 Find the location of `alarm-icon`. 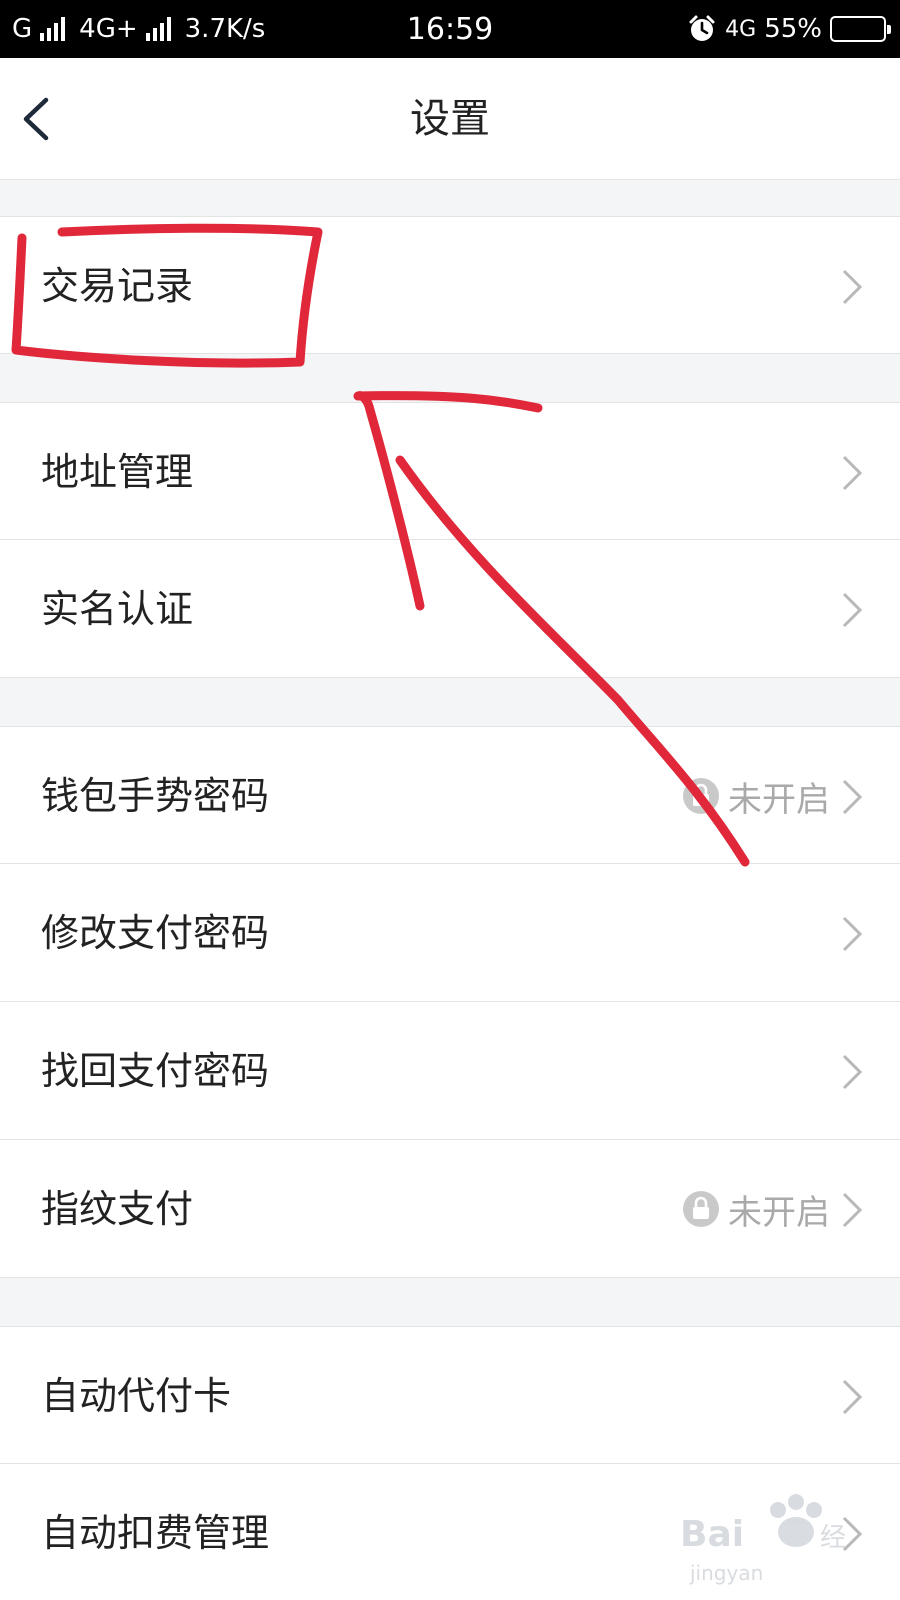

alarm-icon is located at coordinates (702, 28).